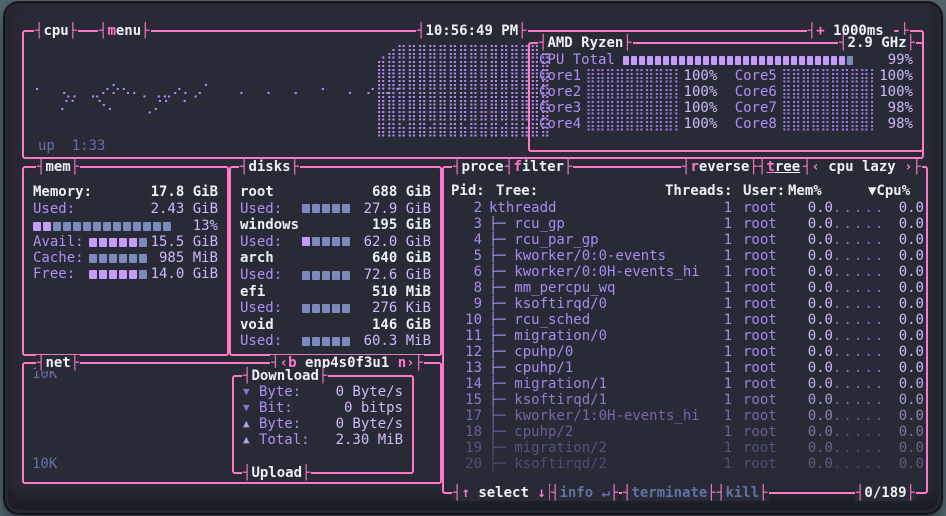  I want to click on process-row: 19 ├─ migration/2 1 root 0.0..... 0.0, so click(688, 448).